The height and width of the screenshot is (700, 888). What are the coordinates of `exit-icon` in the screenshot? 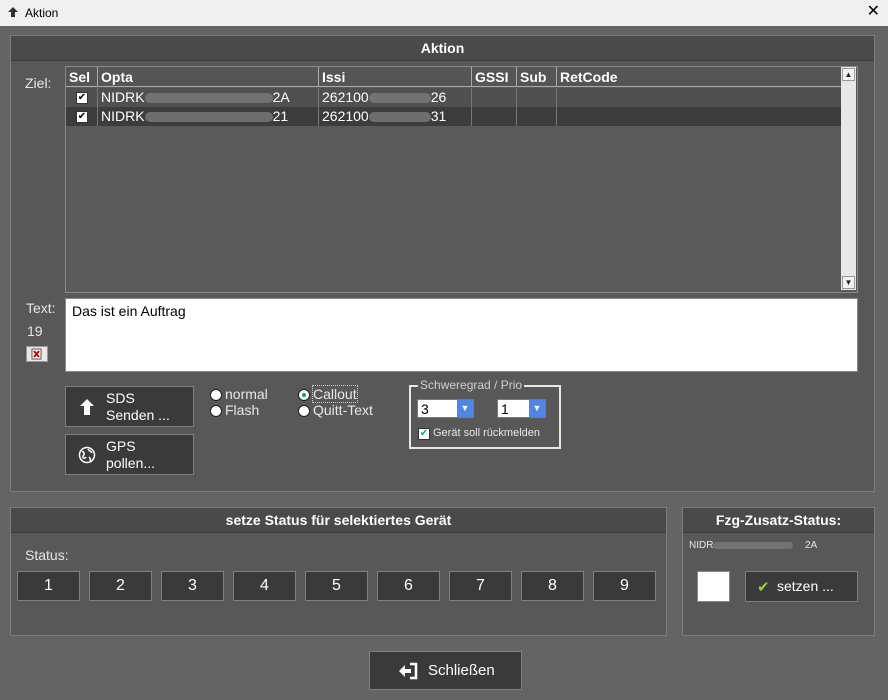 It's located at (408, 671).